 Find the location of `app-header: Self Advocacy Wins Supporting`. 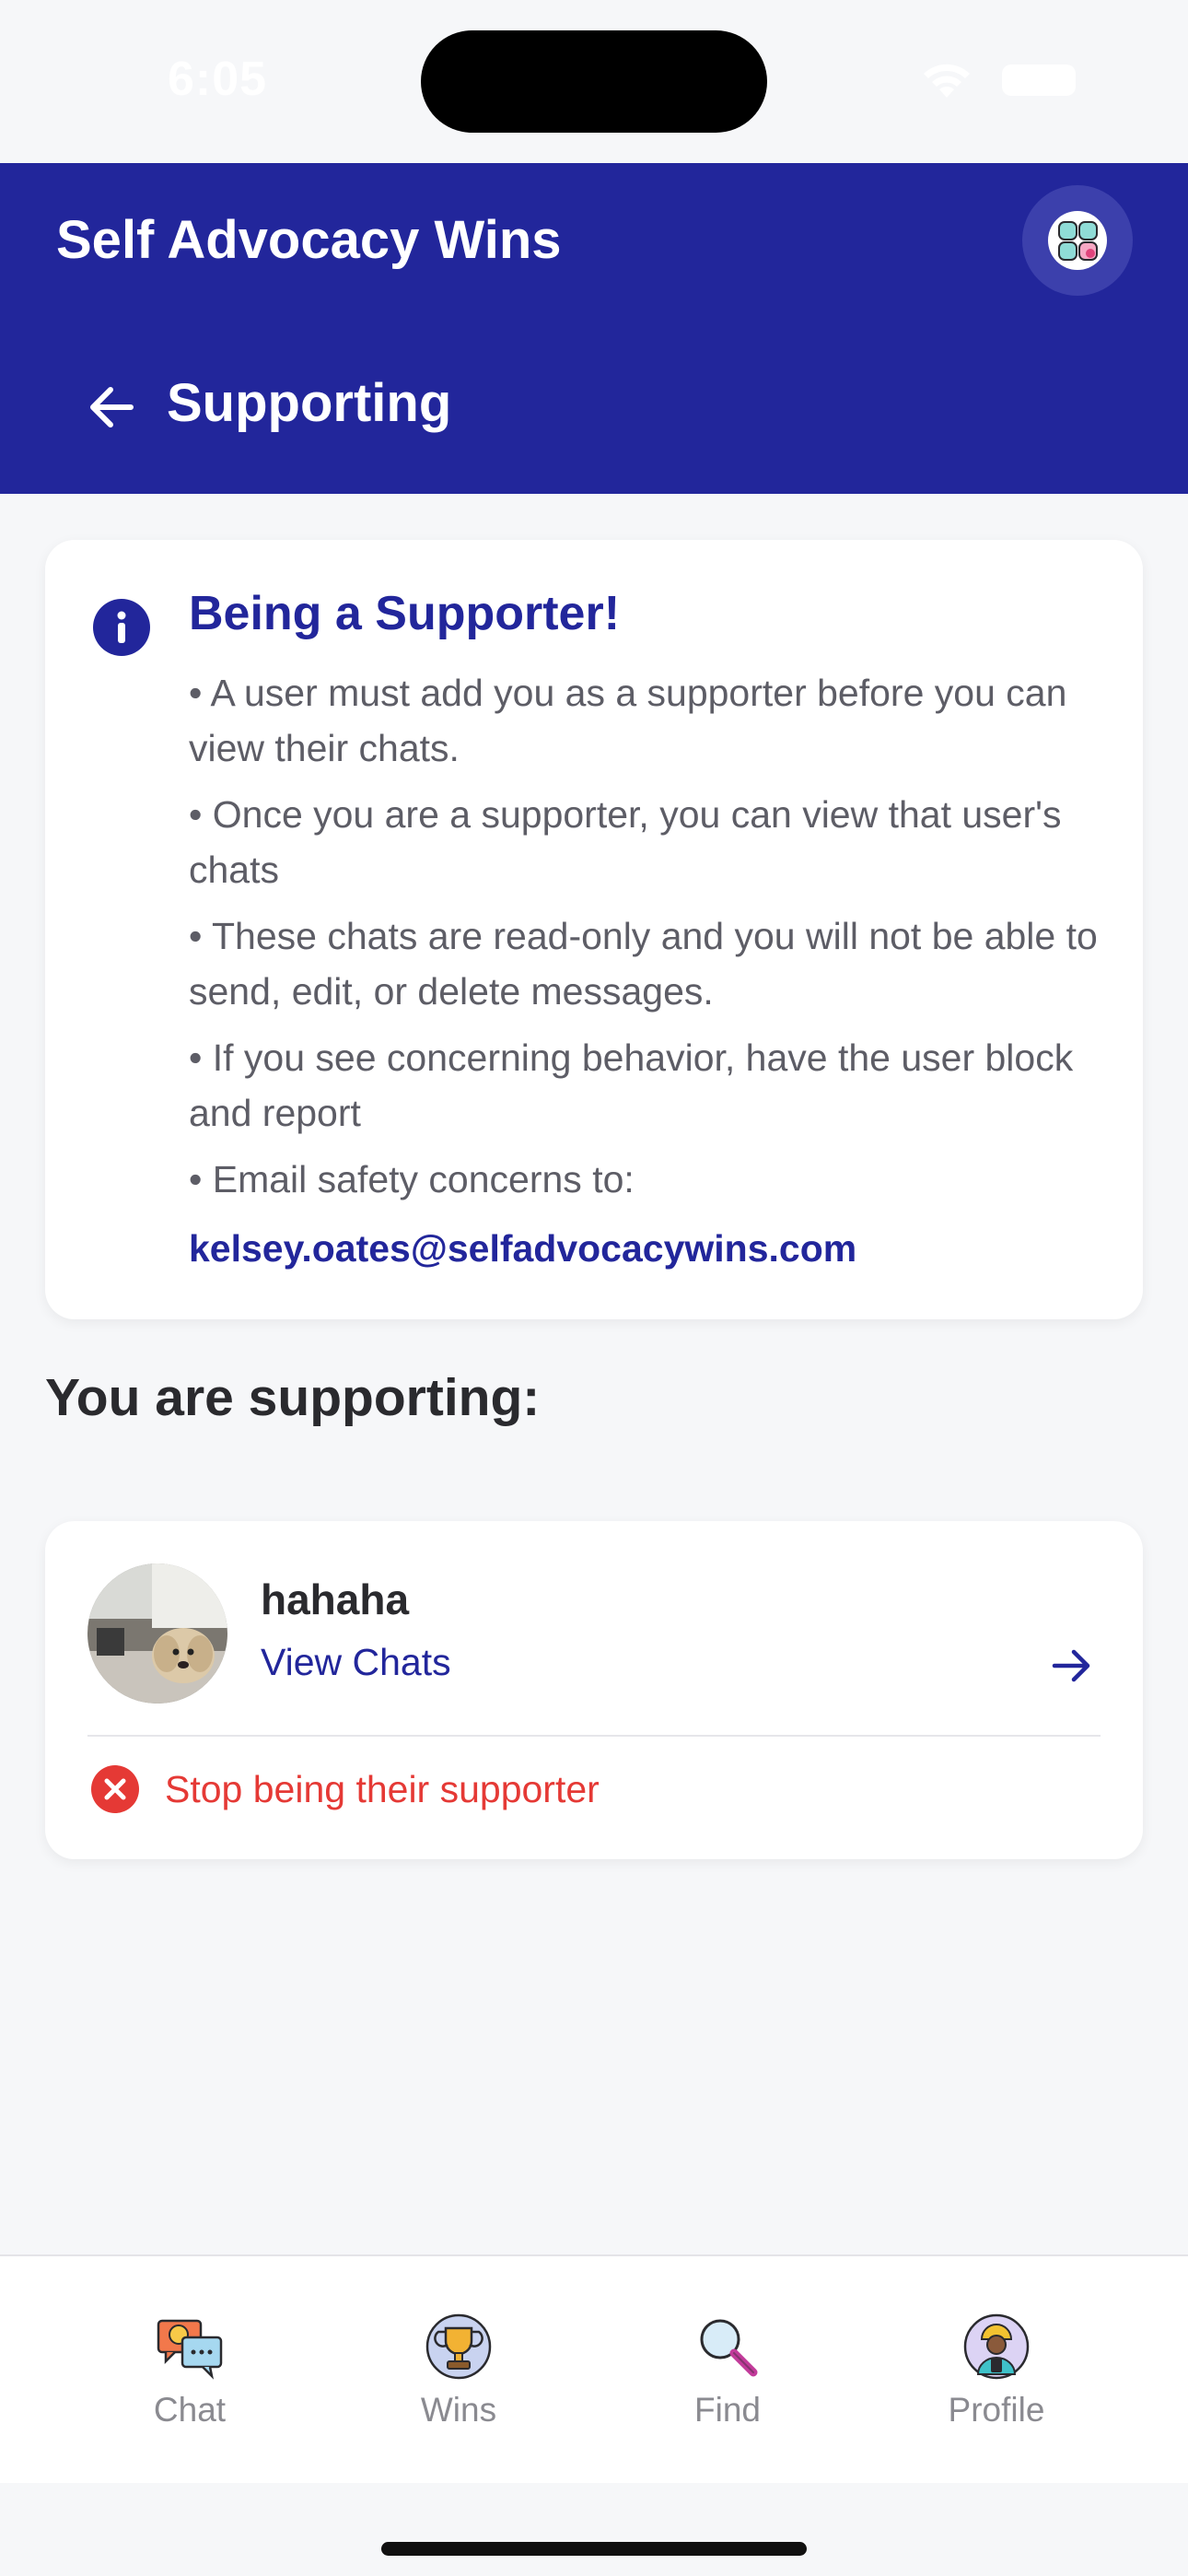

app-header: Self Advocacy Wins Supporting is located at coordinates (594, 328).